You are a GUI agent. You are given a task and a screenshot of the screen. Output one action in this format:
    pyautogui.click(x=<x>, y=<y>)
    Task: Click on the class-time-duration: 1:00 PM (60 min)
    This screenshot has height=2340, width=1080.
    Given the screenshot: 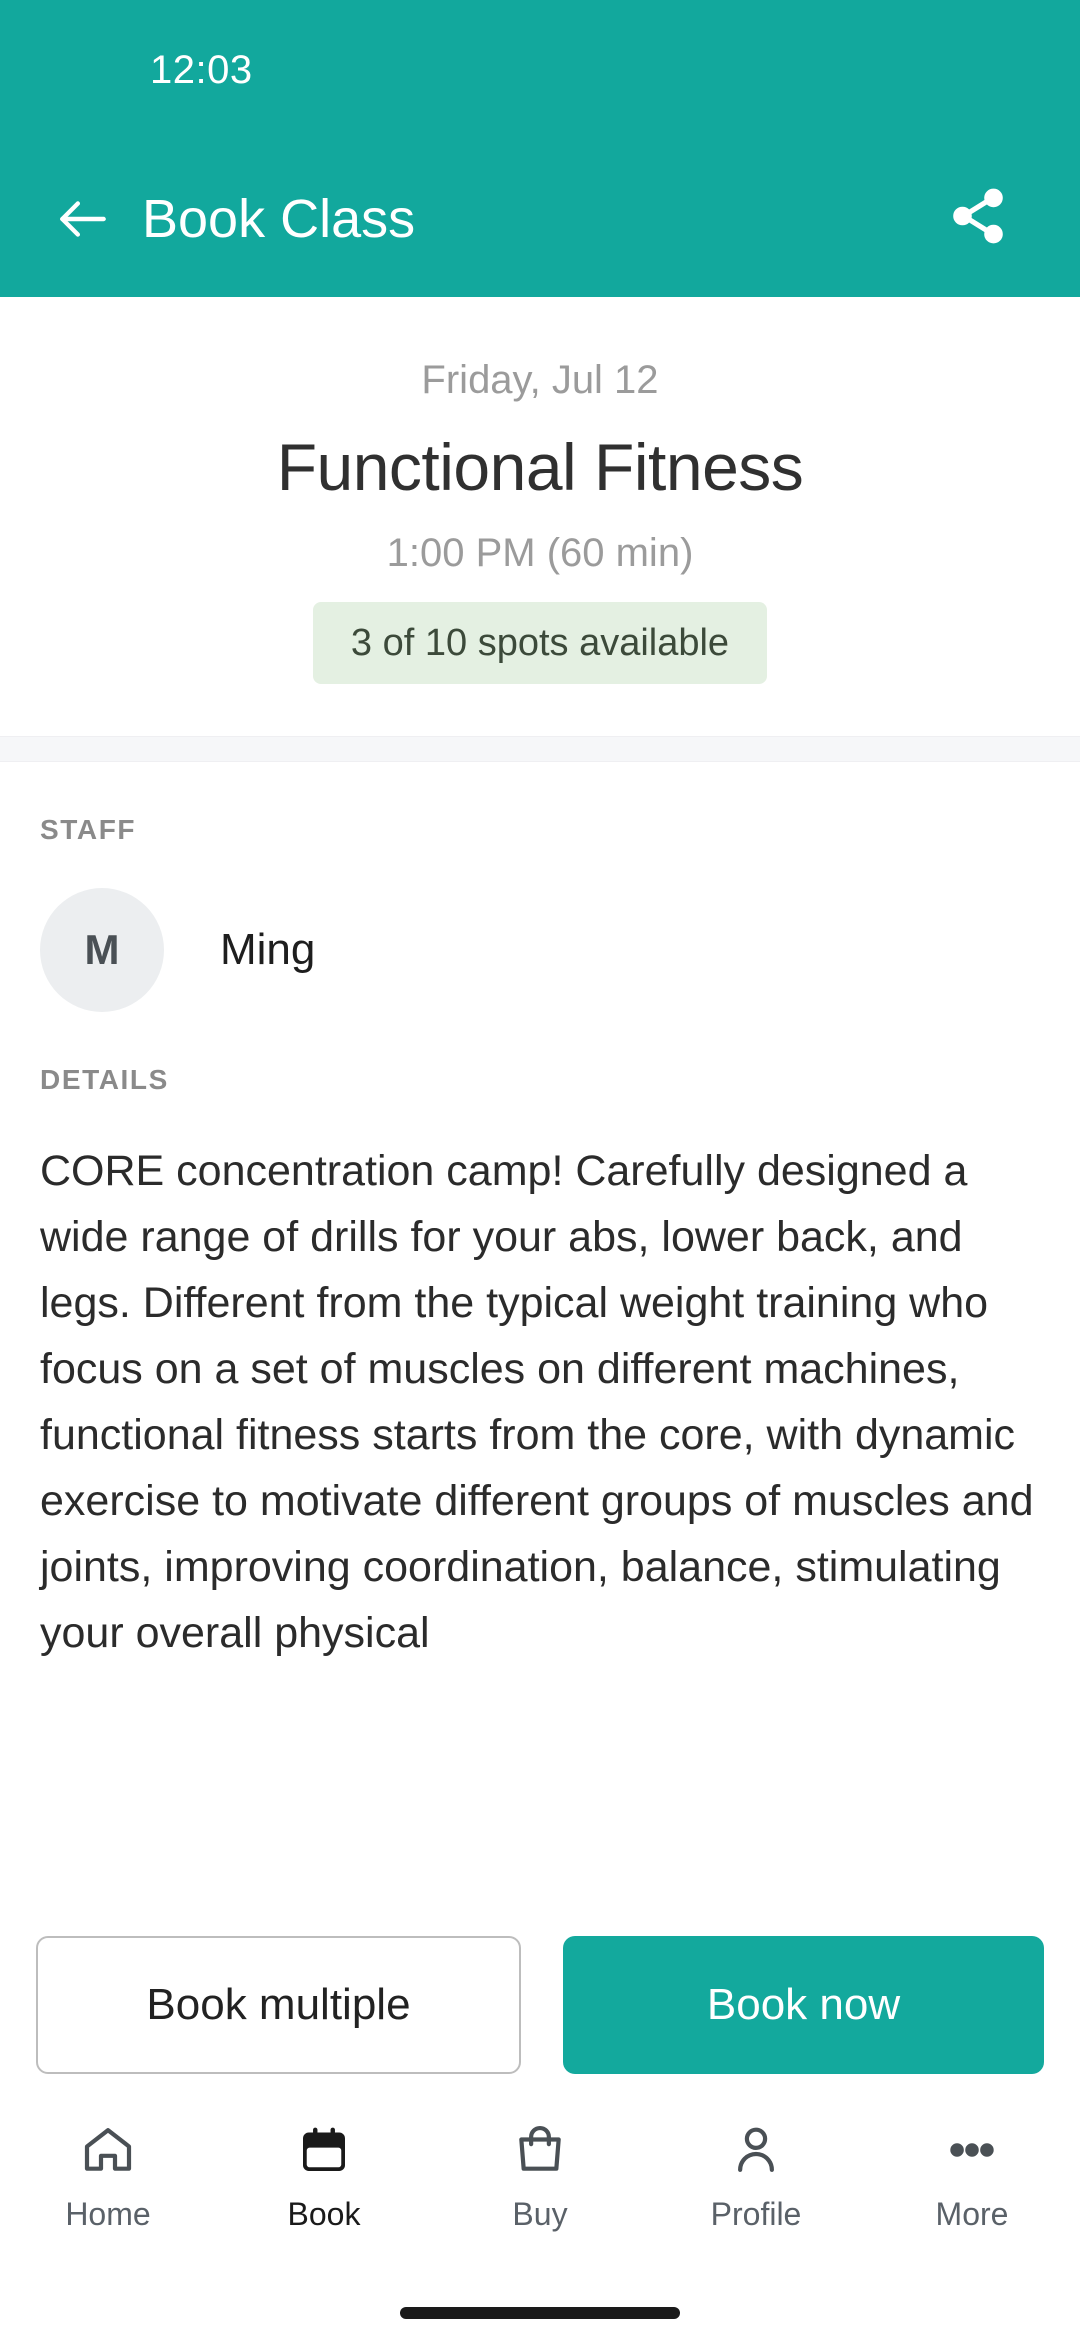 What is the action you would take?
    pyautogui.click(x=540, y=553)
    